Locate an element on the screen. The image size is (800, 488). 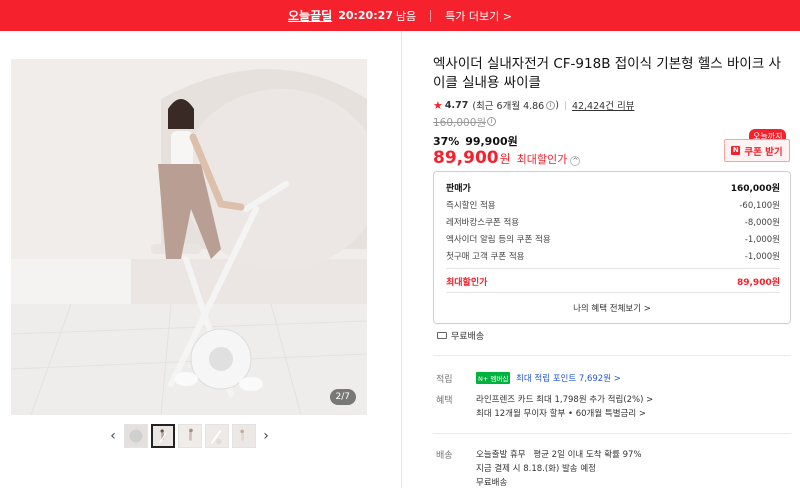
breakdown-max-row: 최대할인가 89,900원 is located at coordinates (613, 281).